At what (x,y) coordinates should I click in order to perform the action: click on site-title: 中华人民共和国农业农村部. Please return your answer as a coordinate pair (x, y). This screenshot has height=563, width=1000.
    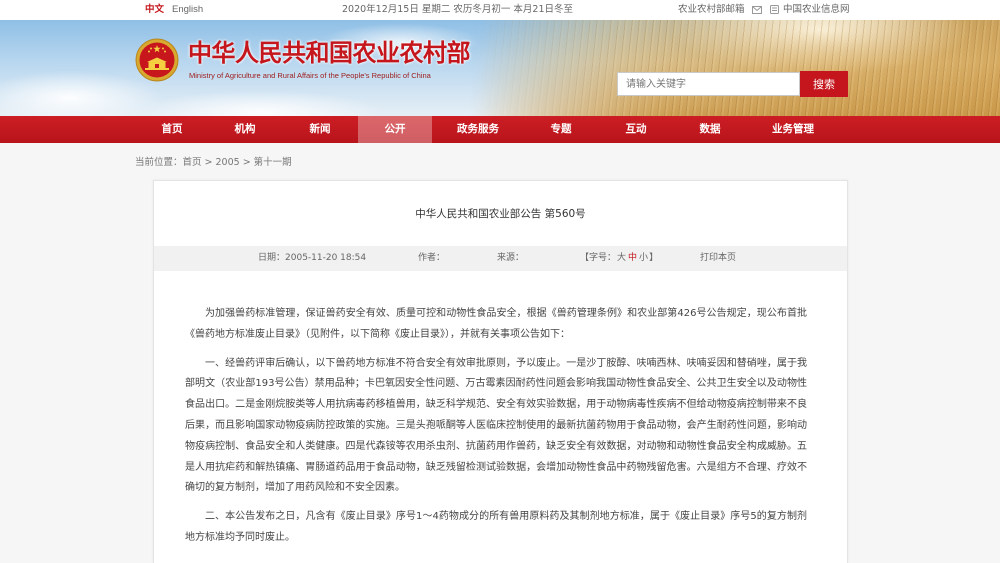
    Looking at the image, I should click on (329, 53).